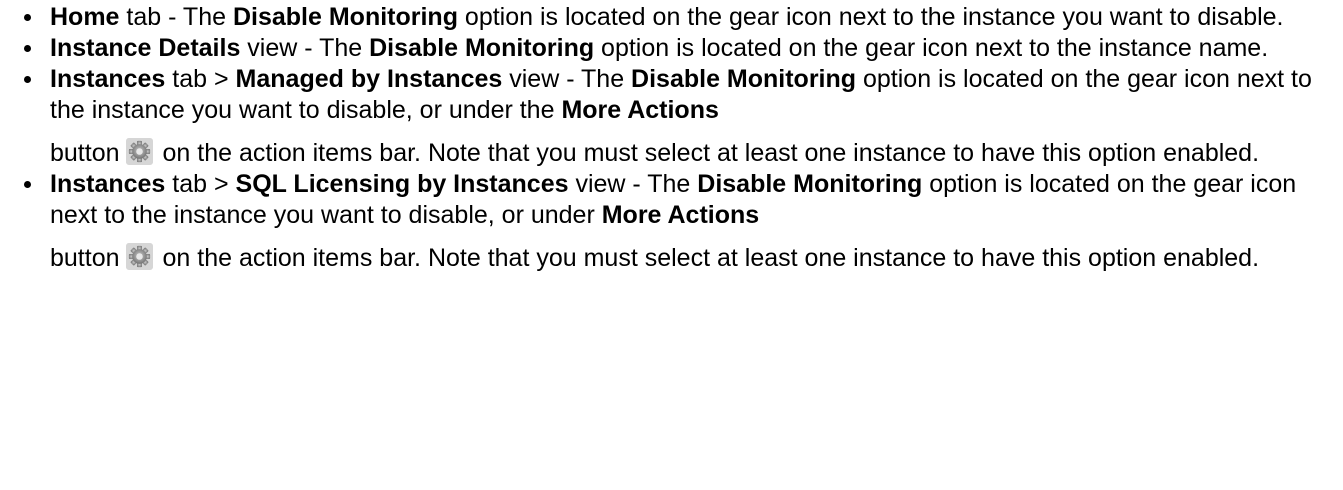  I want to click on view-name: Managed by Instances, so click(369, 79).